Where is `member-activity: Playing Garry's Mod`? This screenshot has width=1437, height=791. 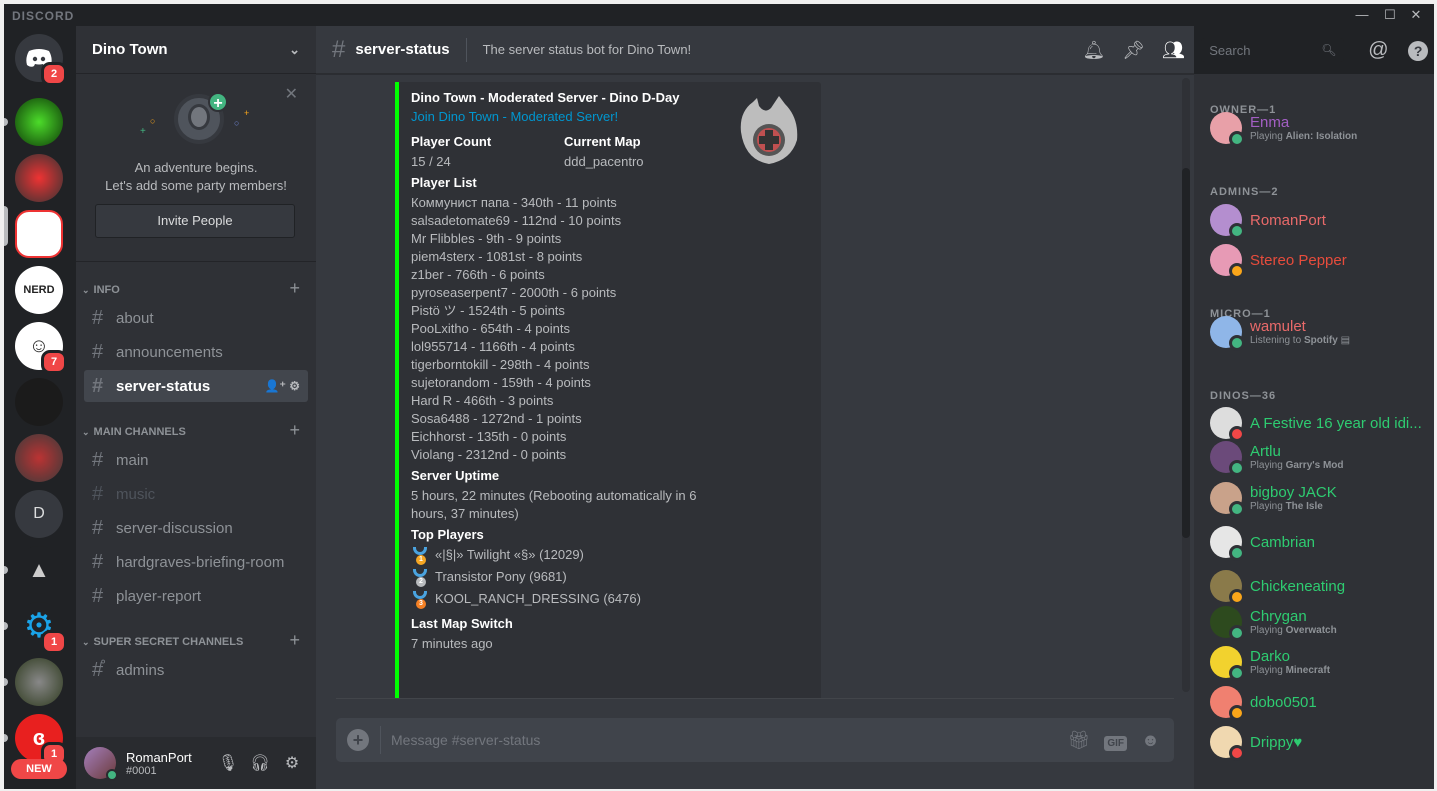
member-activity: Playing Garry's Mod is located at coordinates (1297, 465).